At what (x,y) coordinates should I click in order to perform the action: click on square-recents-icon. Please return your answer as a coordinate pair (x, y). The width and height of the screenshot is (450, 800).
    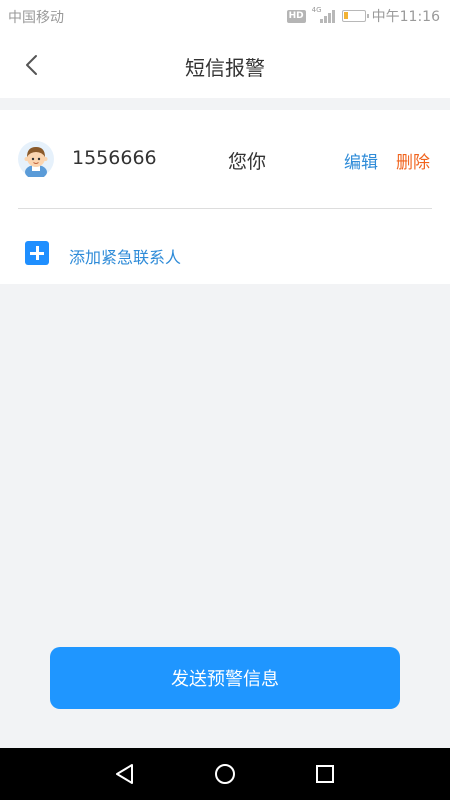
    Looking at the image, I should click on (325, 774).